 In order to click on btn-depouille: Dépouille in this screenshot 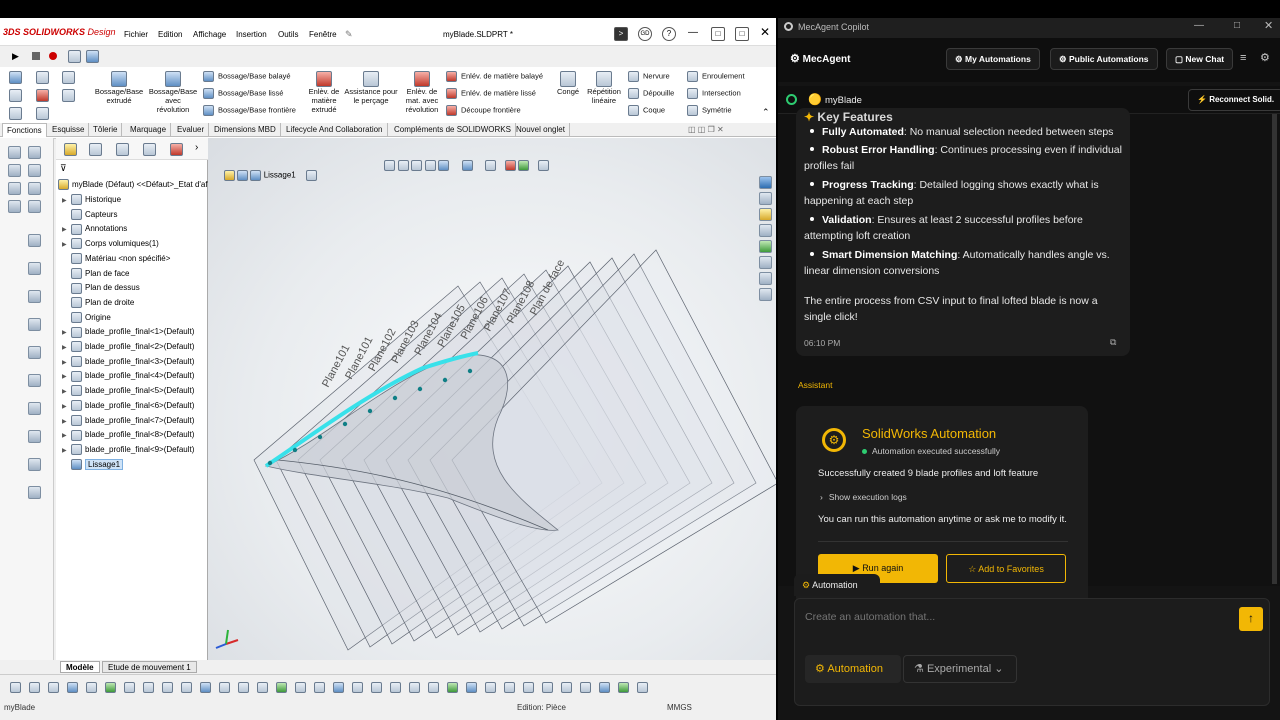, I will do `click(651, 93)`.